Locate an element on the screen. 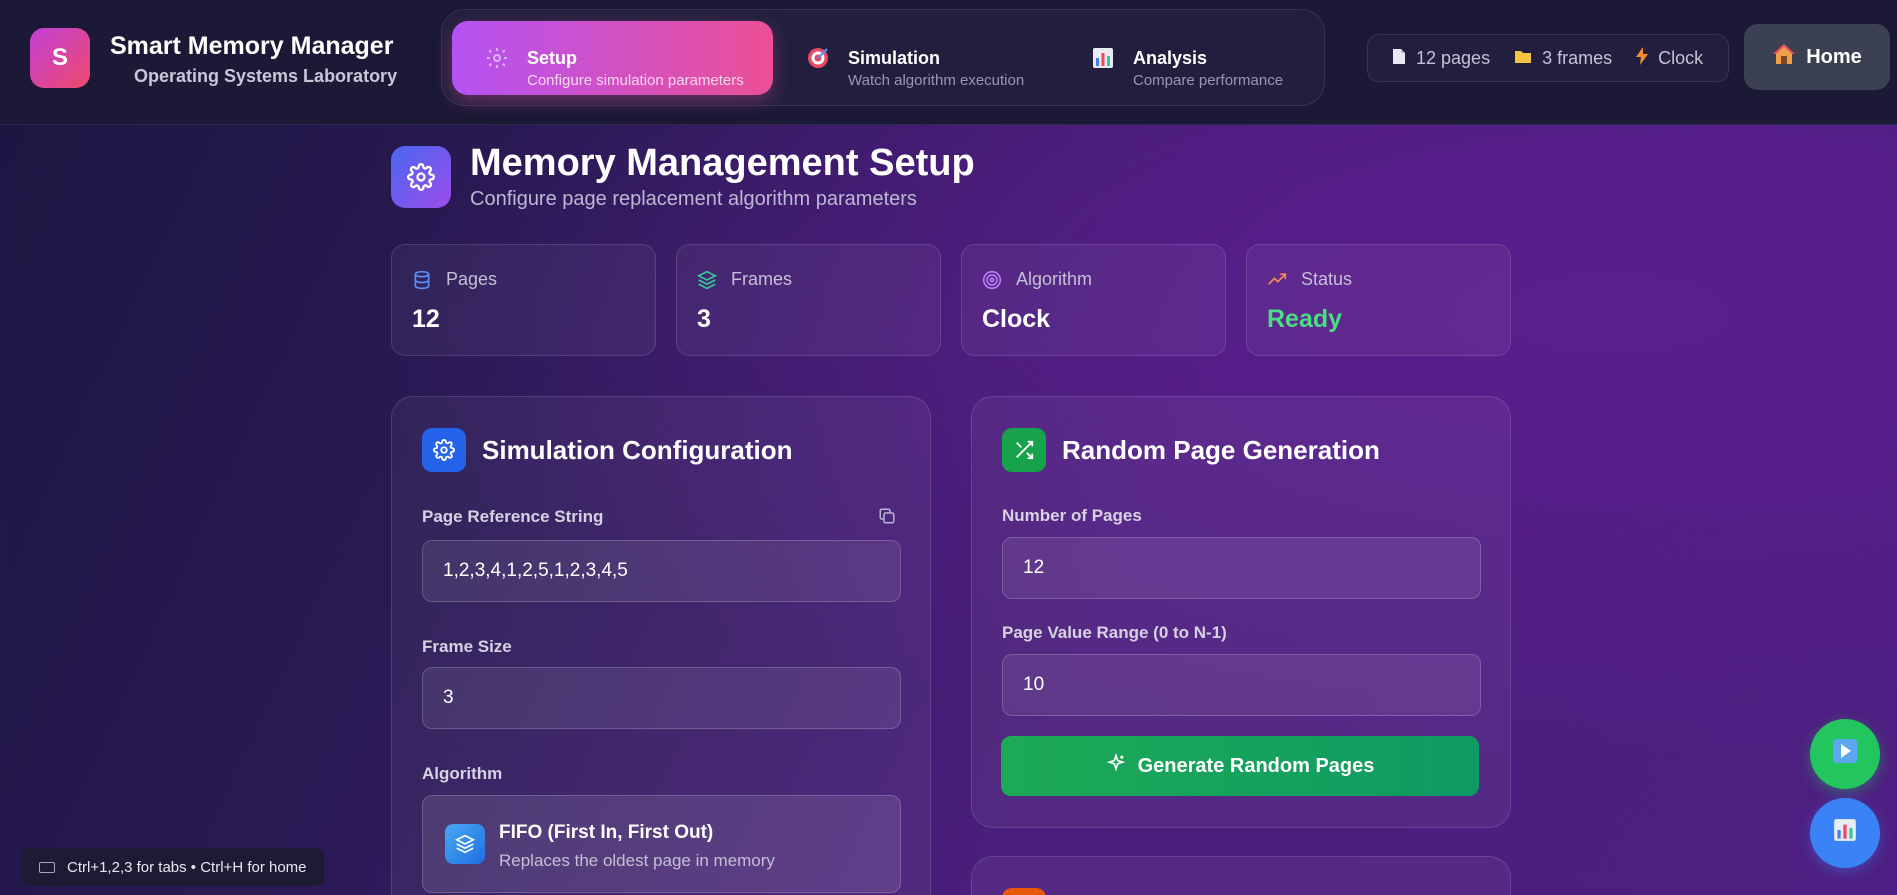  header-frames-text: 3 frames is located at coordinates (1577, 57).